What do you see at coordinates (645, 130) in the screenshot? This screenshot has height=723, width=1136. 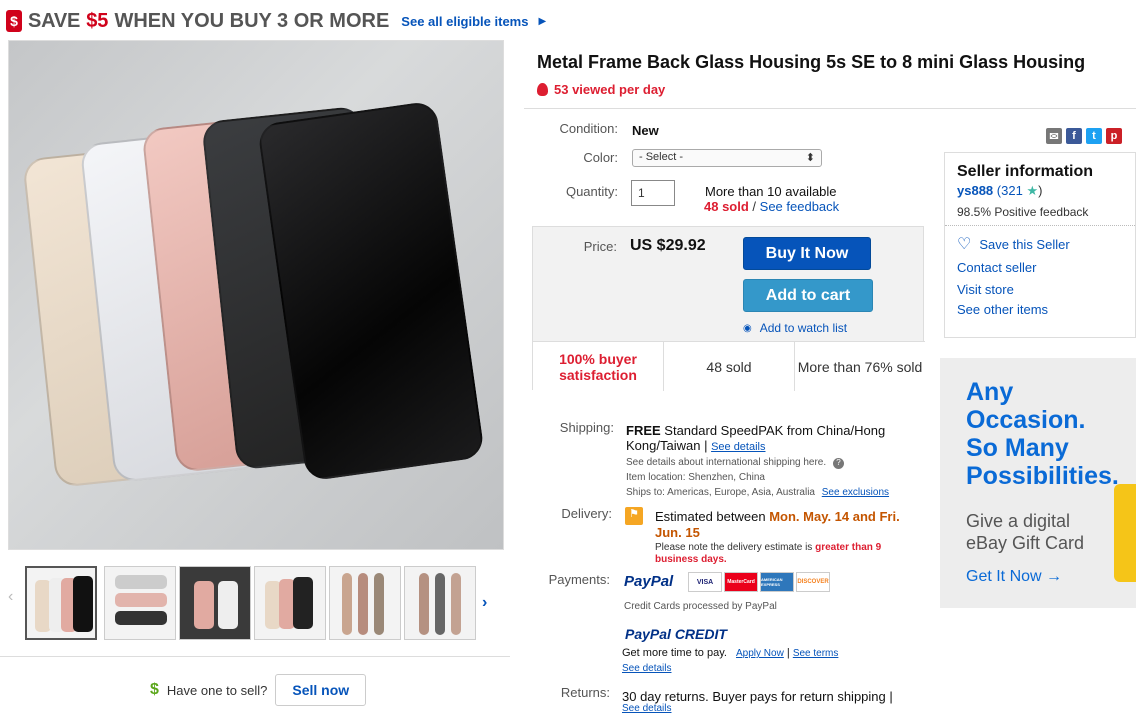 I see `condition-value: New` at bounding box center [645, 130].